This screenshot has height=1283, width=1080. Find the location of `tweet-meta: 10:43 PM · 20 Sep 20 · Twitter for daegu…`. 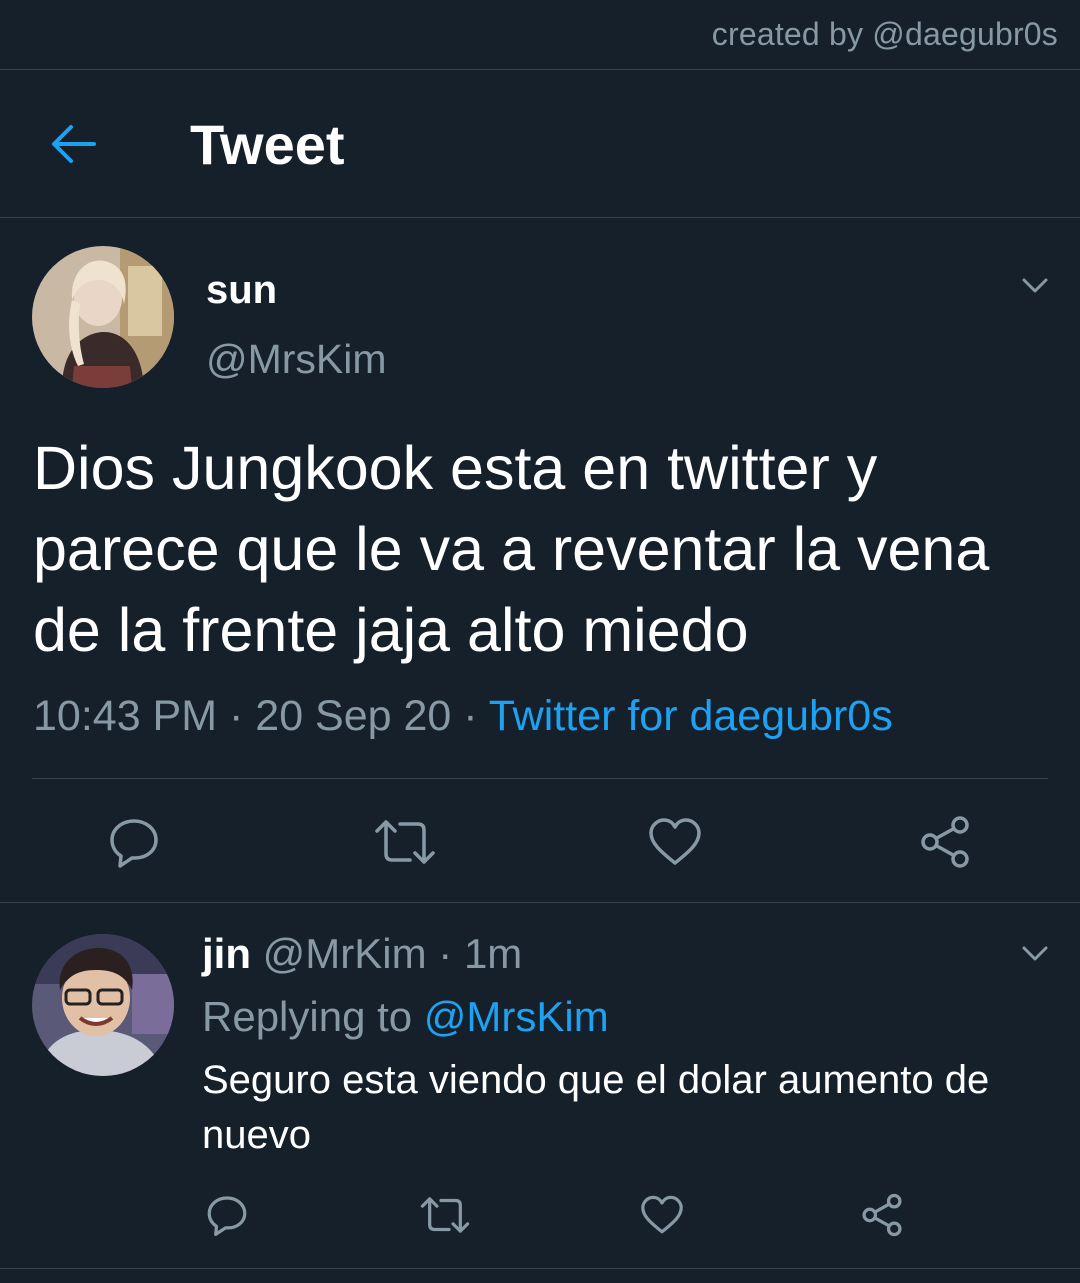

tweet-meta: 10:43 PM · 20 Sep 20 · Twitter for daegu… is located at coordinates (463, 716).